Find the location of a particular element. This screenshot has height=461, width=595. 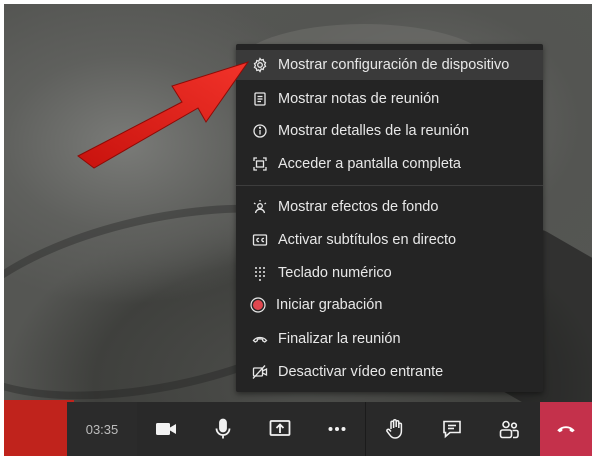

chat-icon is located at coordinates (451, 429).